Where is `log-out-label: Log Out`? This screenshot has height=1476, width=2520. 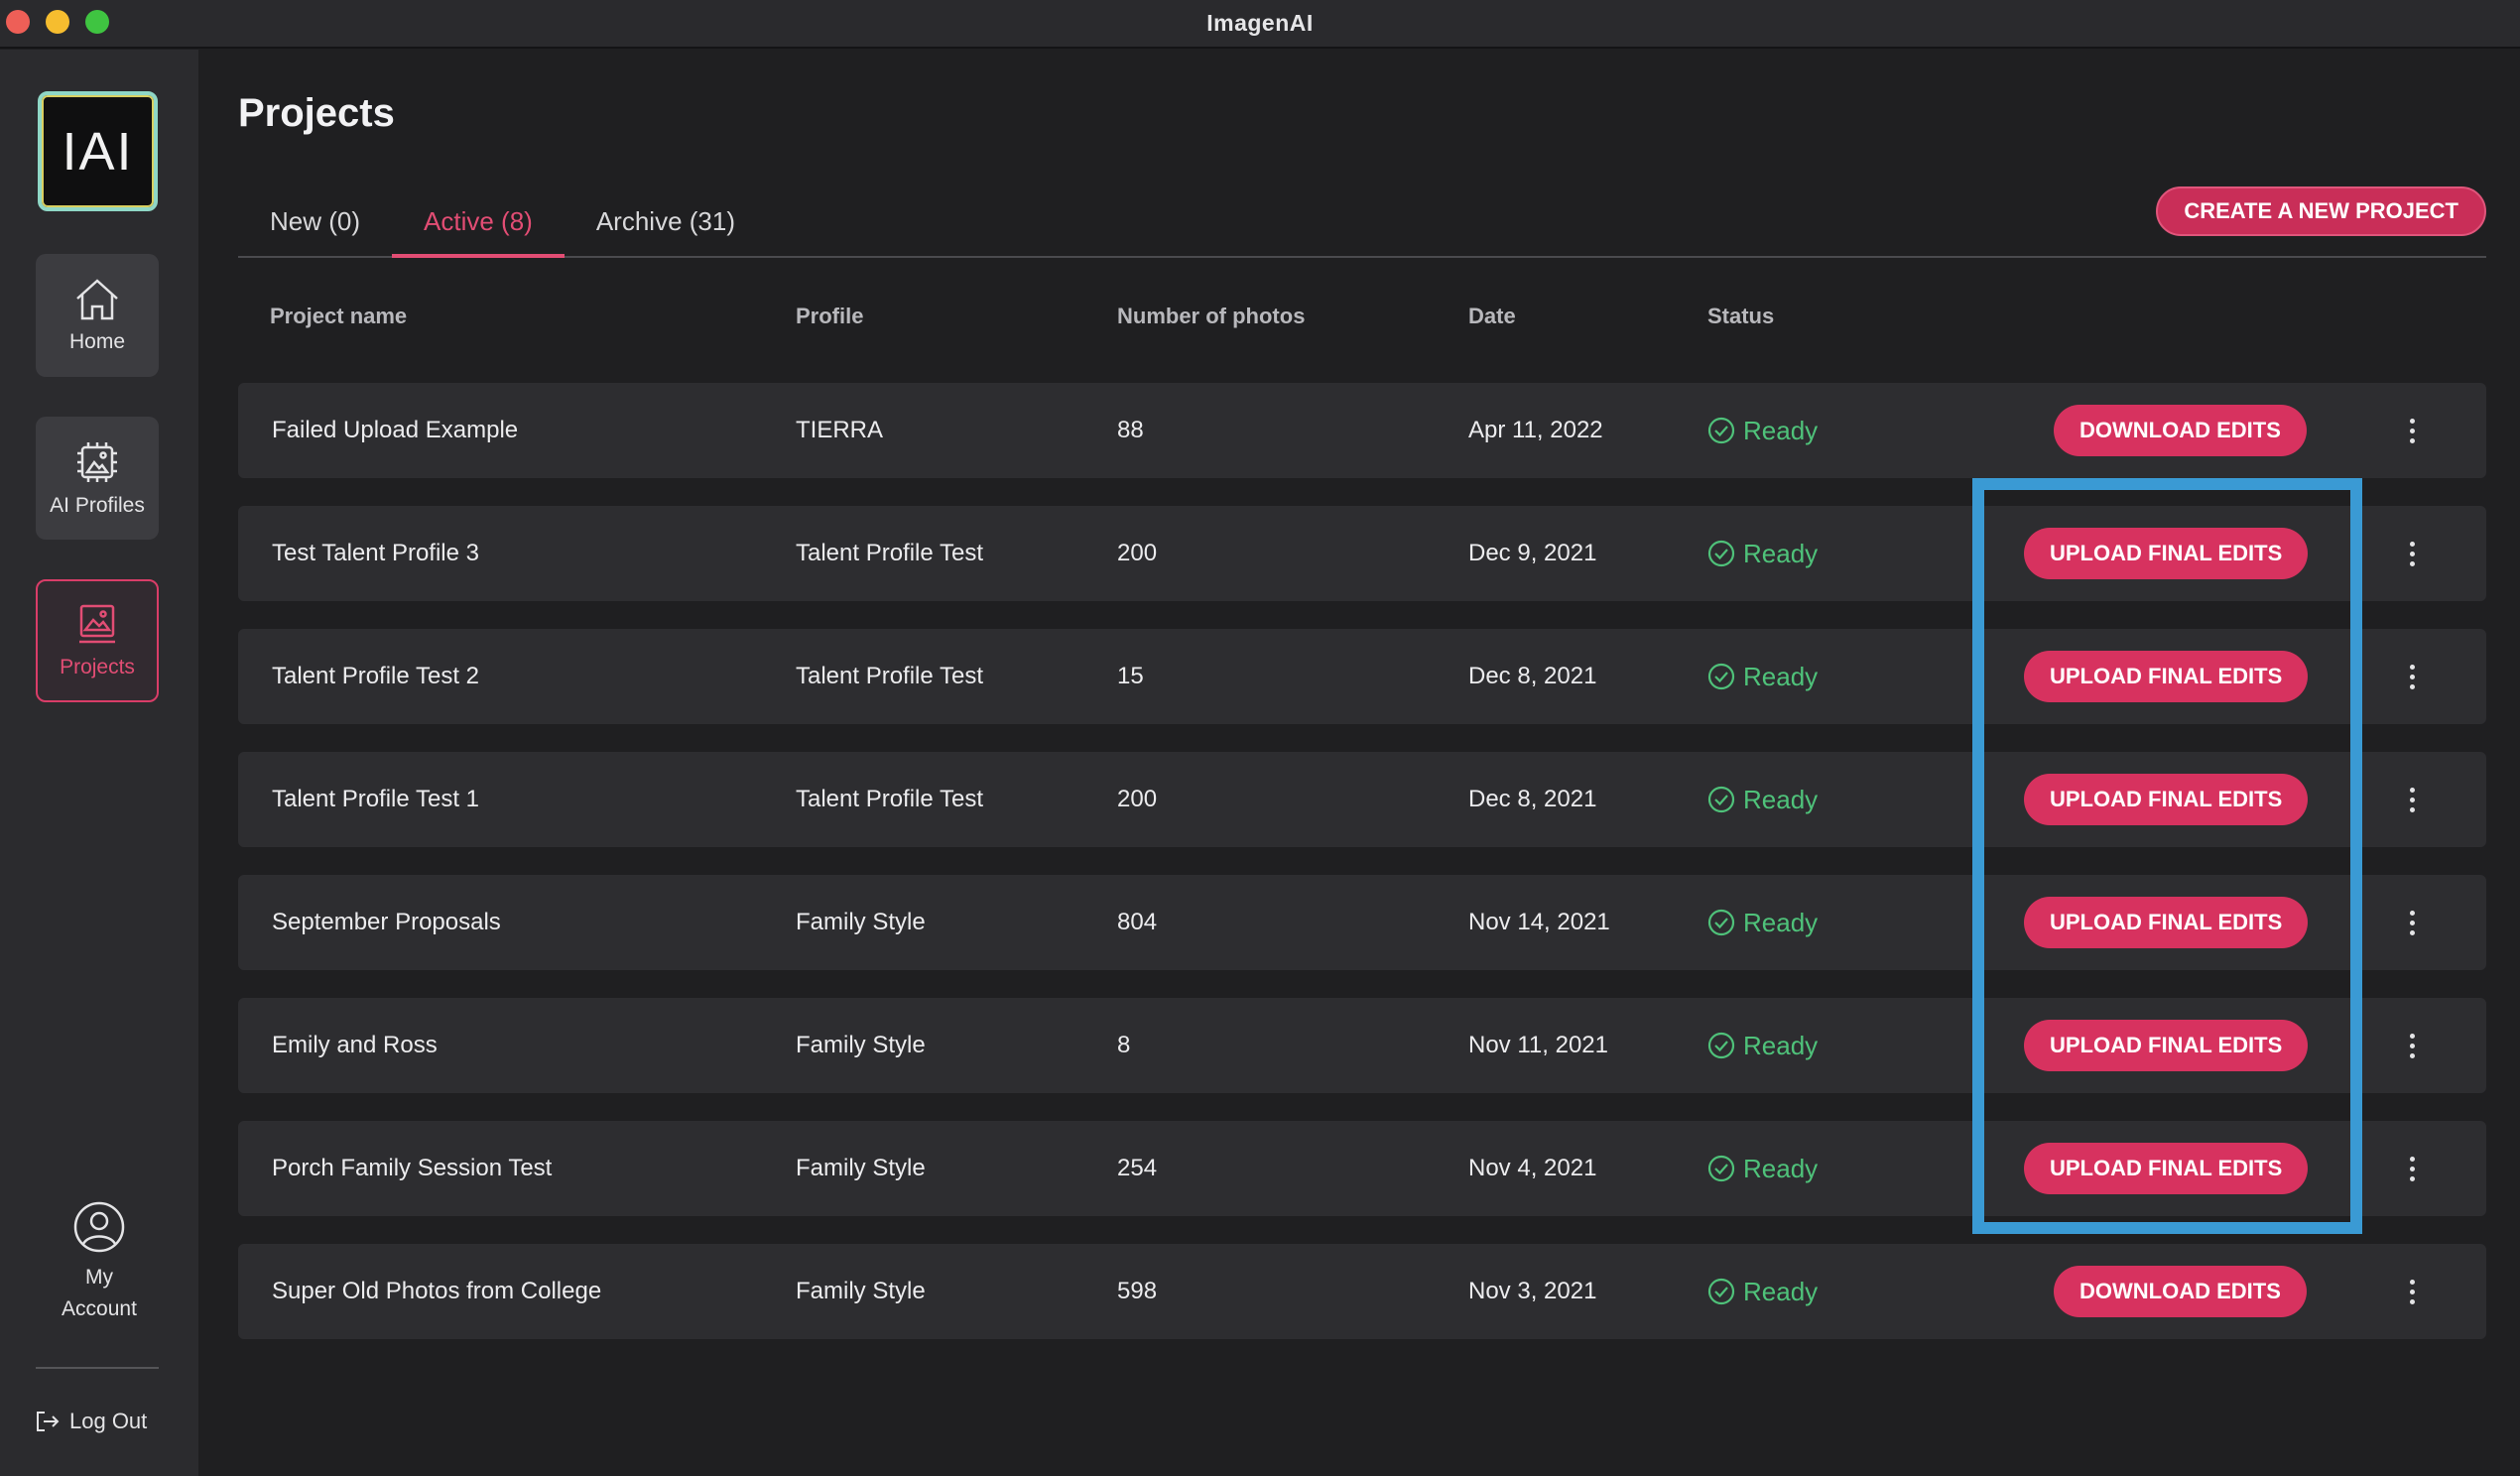 log-out-label: Log Out is located at coordinates (108, 1421).